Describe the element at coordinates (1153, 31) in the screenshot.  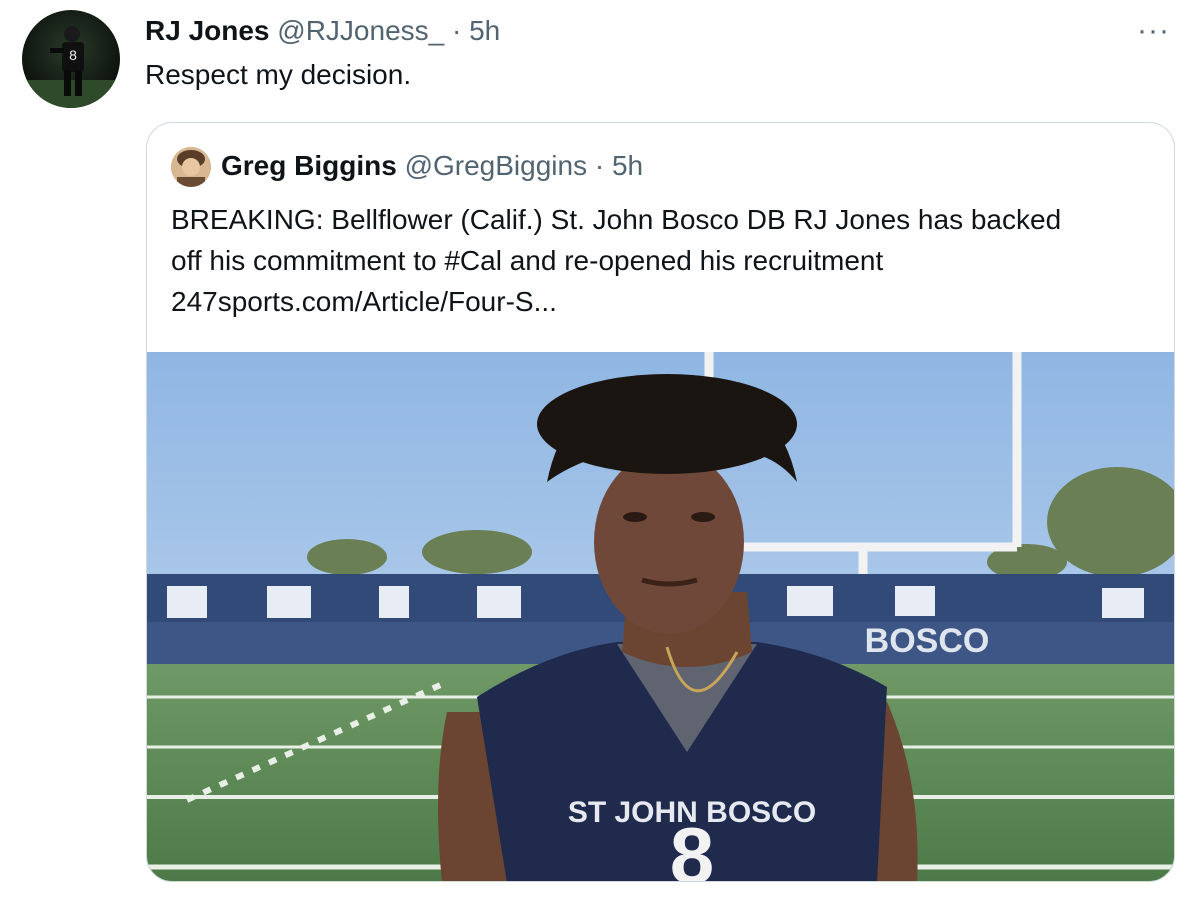
I see `more-options-icon: ···` at that location.